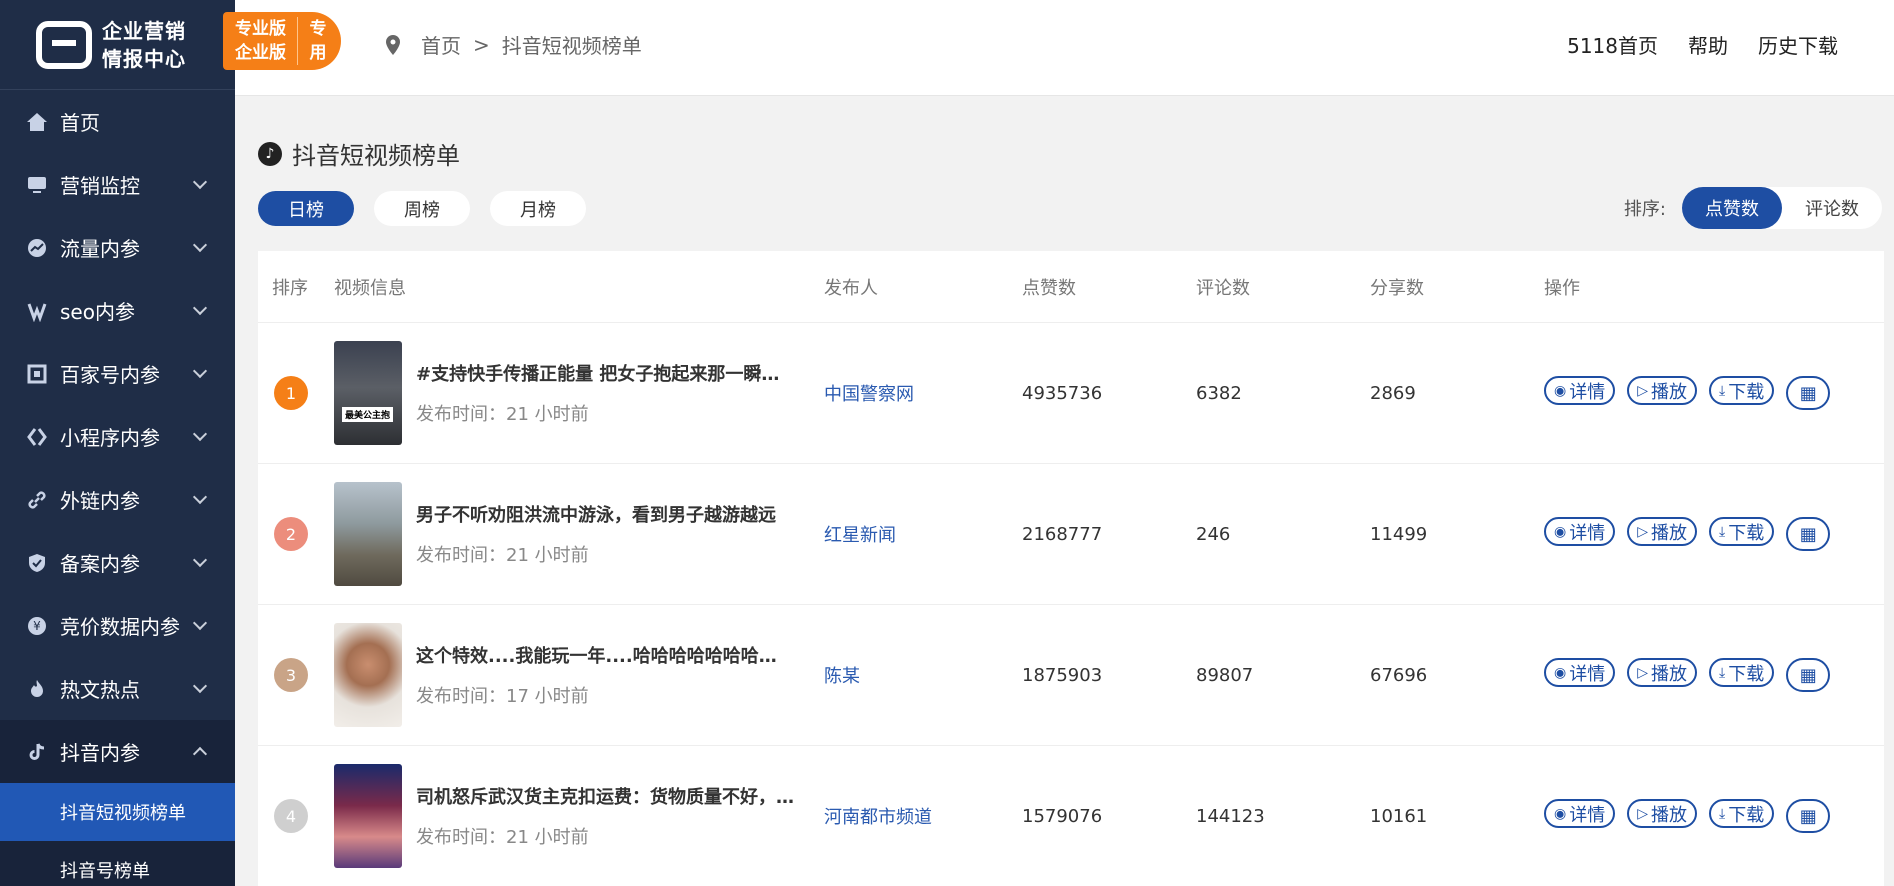  What do you see at coordinates (37, 311) in the screenshot?
I see `seo-icon` at bounding box center [37, 311].